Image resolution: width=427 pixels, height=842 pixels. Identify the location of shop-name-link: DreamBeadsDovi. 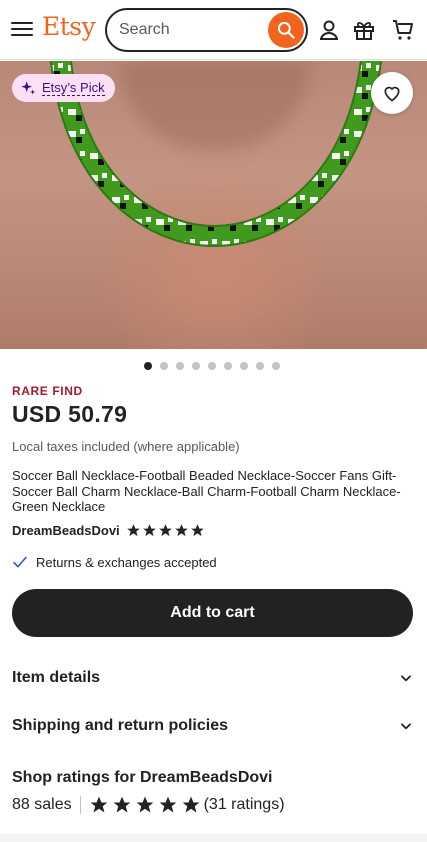
(66, 530).